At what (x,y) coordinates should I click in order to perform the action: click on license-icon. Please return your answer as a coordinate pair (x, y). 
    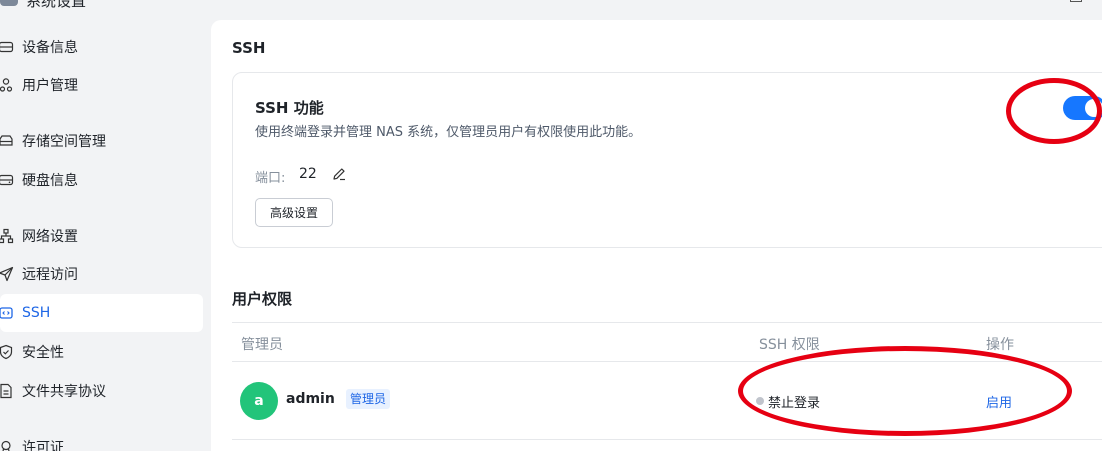
    Looking at the image, I should click on (7, 445).